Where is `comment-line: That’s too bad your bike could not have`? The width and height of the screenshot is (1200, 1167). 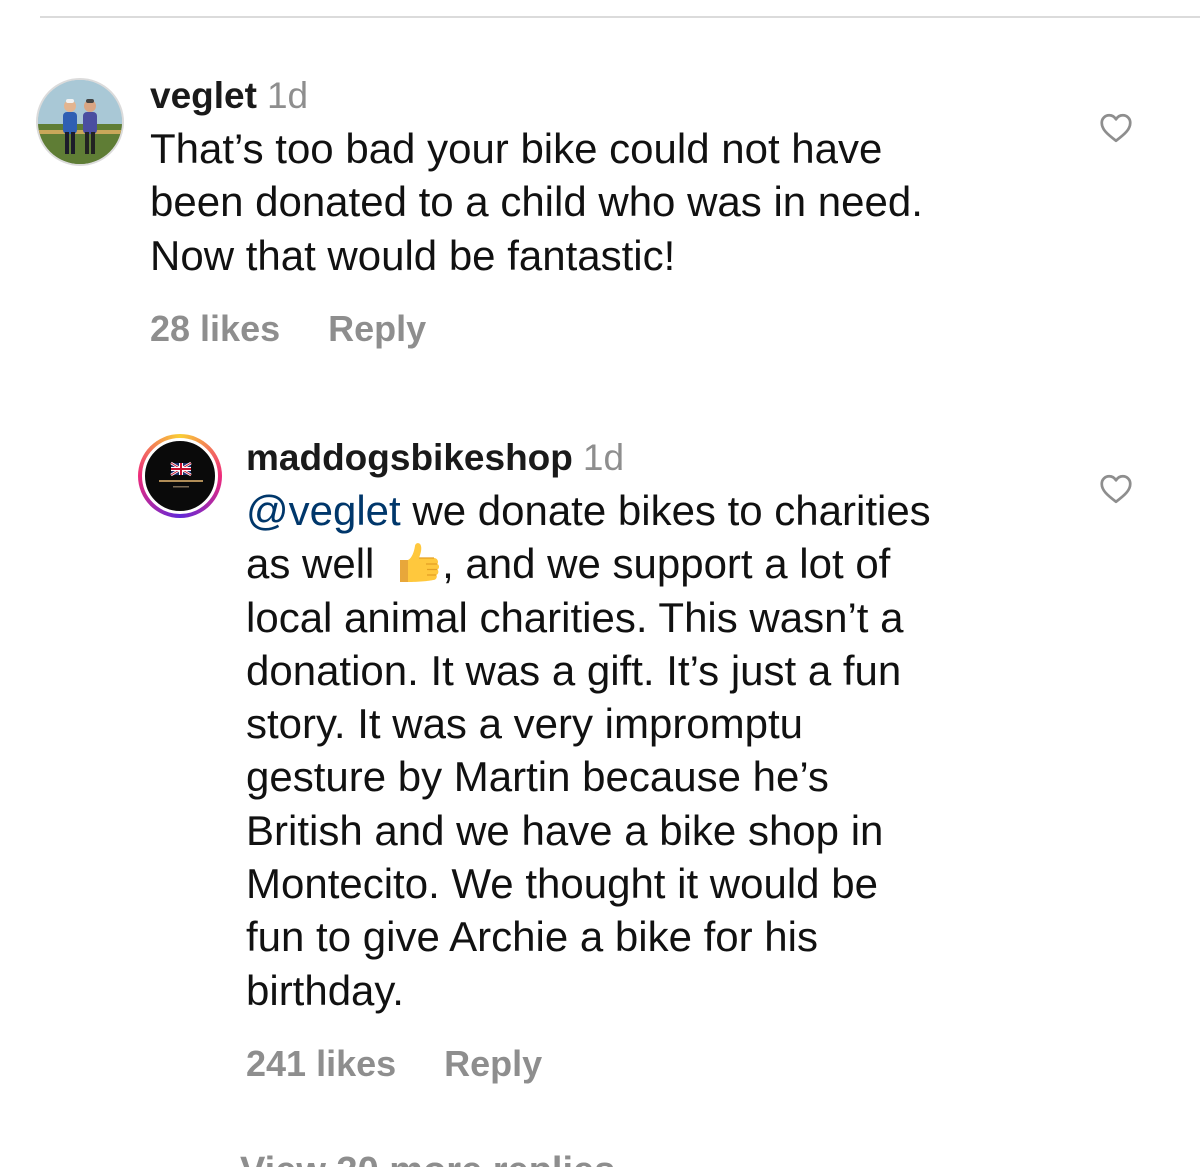 comment-line: That’s too bad your bike could not have is located at coordinates (516, 148).